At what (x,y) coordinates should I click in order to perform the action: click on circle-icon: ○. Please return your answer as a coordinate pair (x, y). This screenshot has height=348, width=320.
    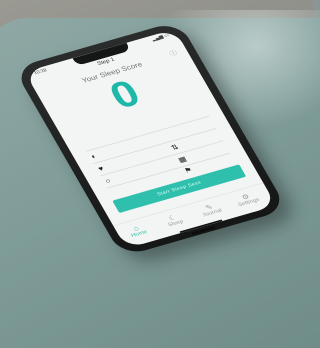
    Looking at the image, I should click on (108, 181).